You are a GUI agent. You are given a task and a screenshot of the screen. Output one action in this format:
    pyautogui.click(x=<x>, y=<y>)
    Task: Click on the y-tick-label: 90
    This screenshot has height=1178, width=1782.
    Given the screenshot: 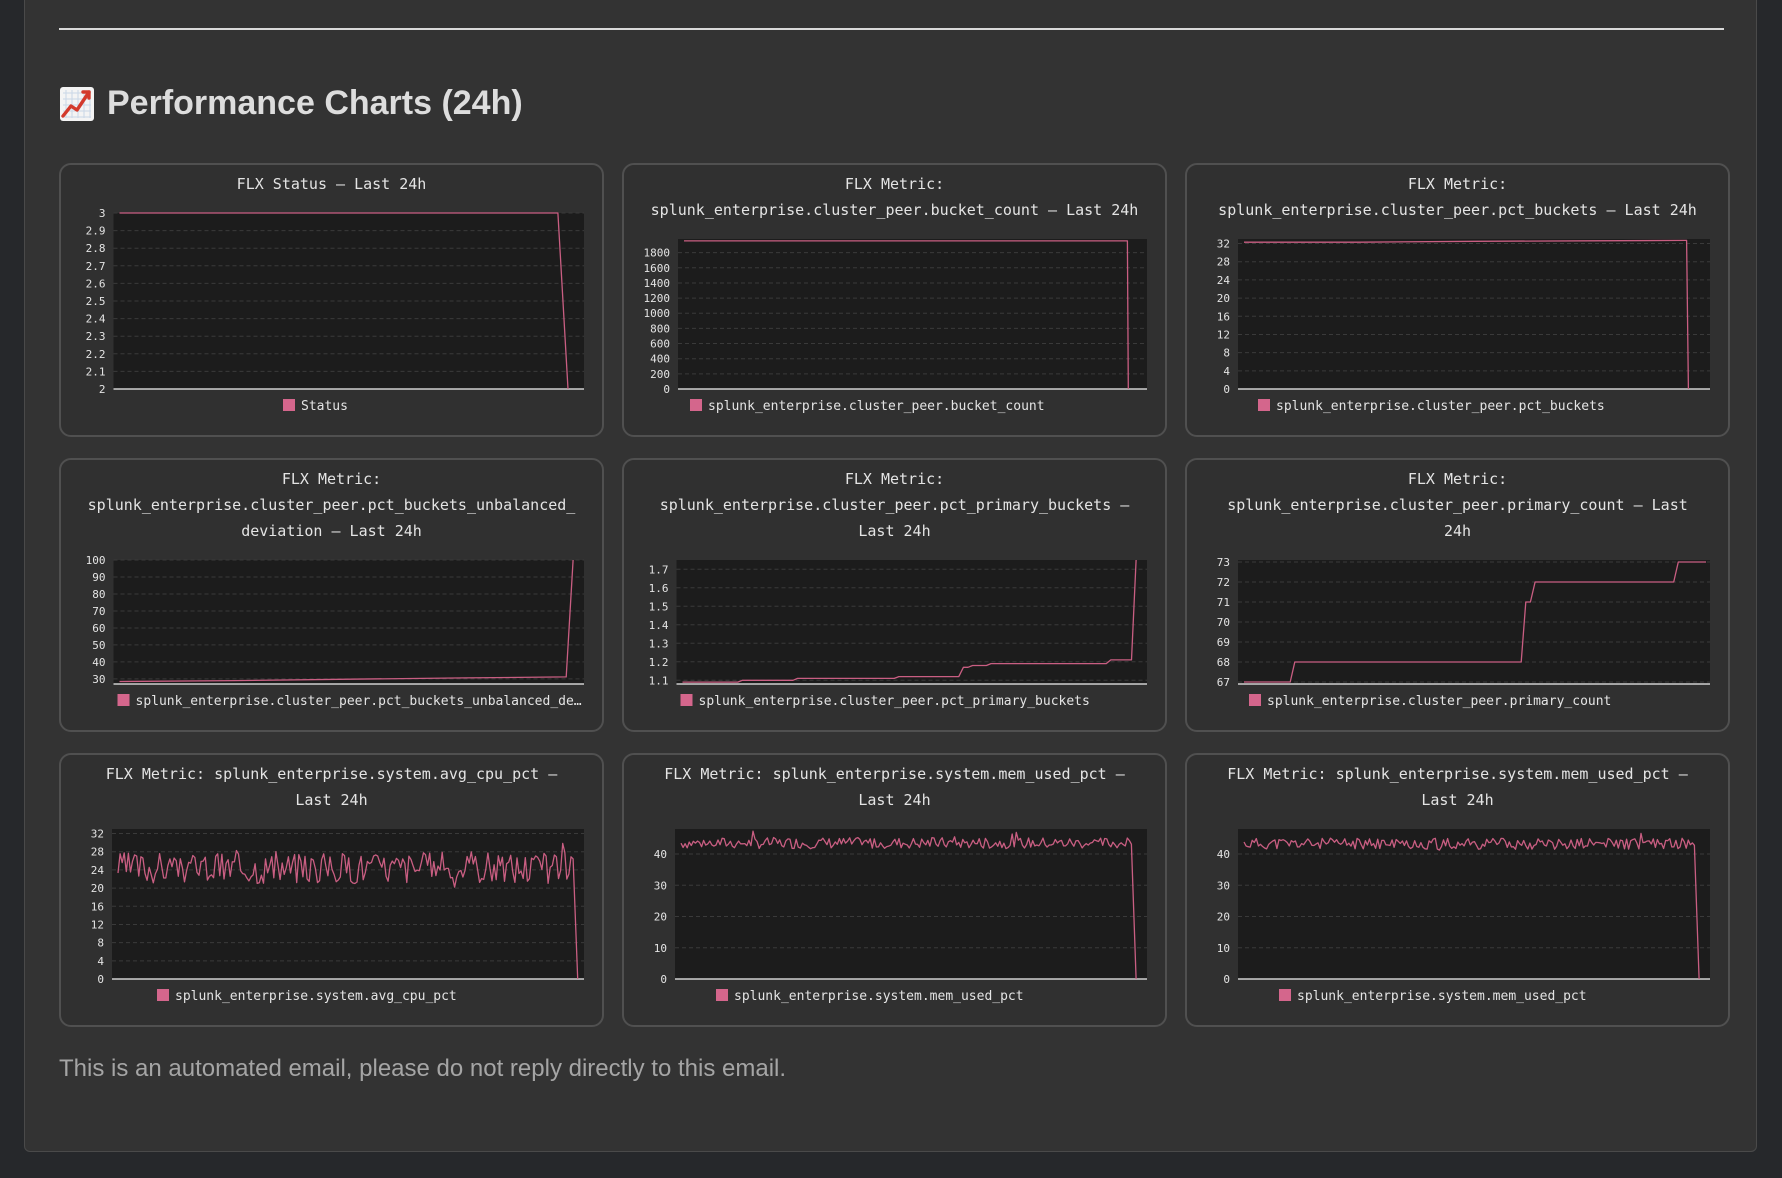 What is the action you would take?
    pyautogui.click(x=98, y=577)
    